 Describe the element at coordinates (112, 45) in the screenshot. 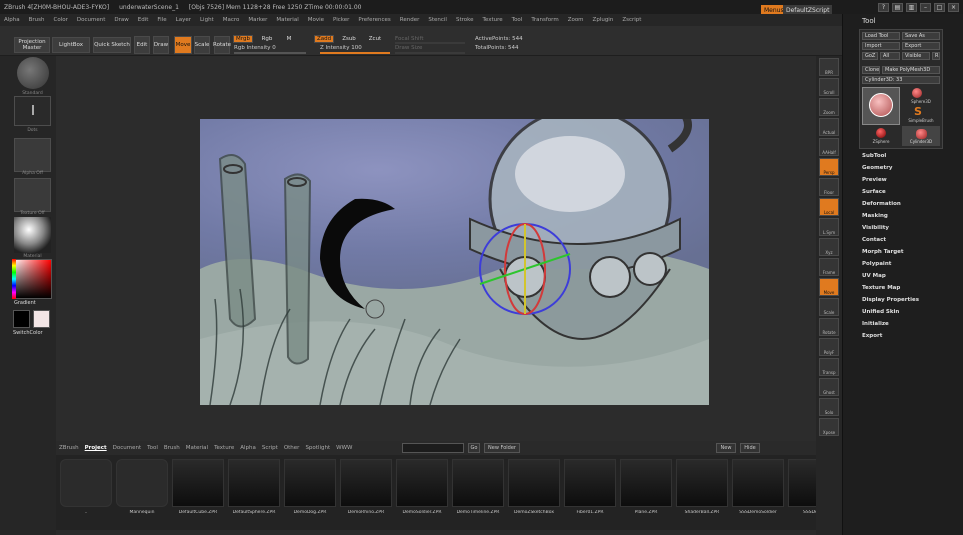

I see `quick-sketch-button: Quick Sketch` at that location.